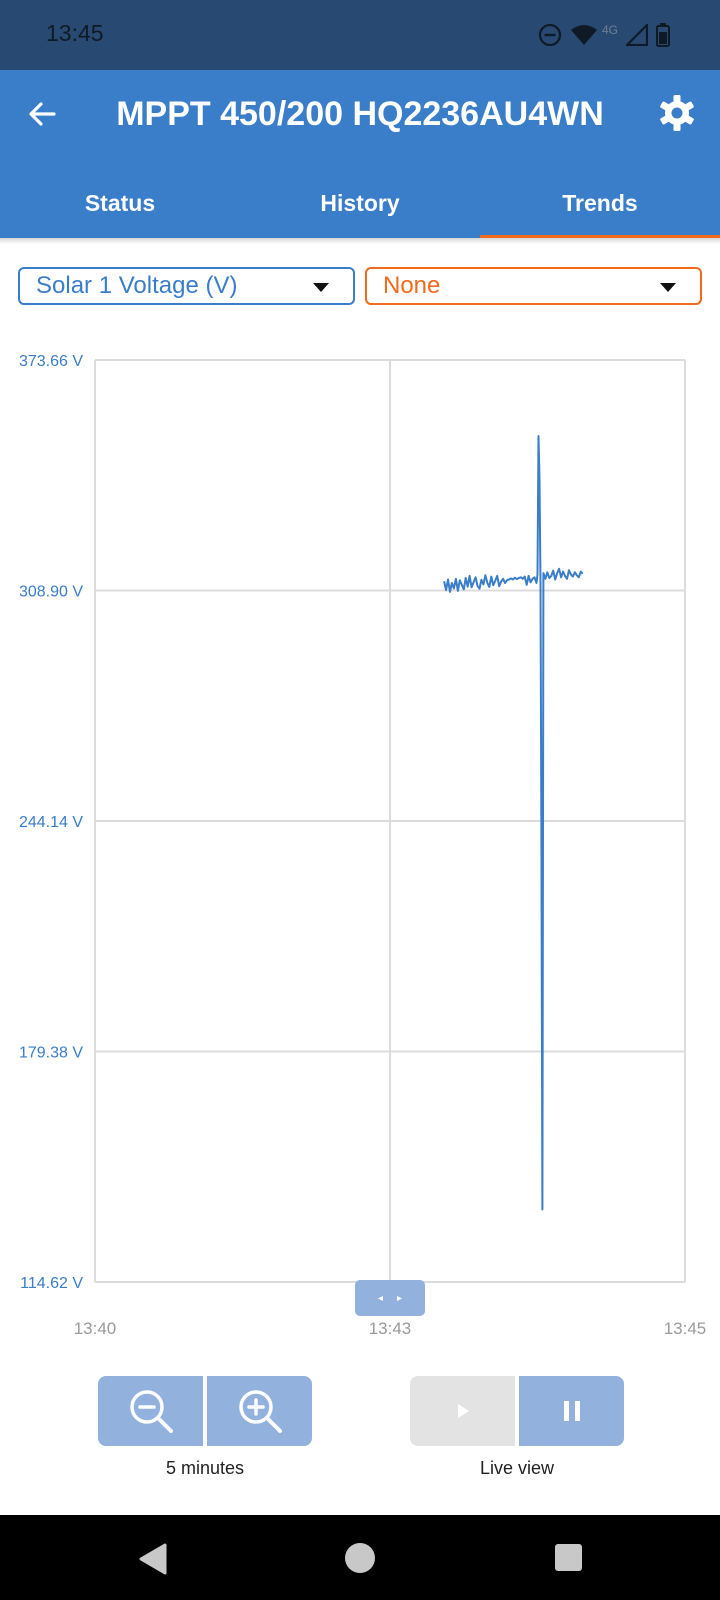 This screenshot has width=720, height=1600. What do you see at coordinates (153, 1559) in the screenshot?
I see `nav-back-icon` at bounding box center [153, 1559].